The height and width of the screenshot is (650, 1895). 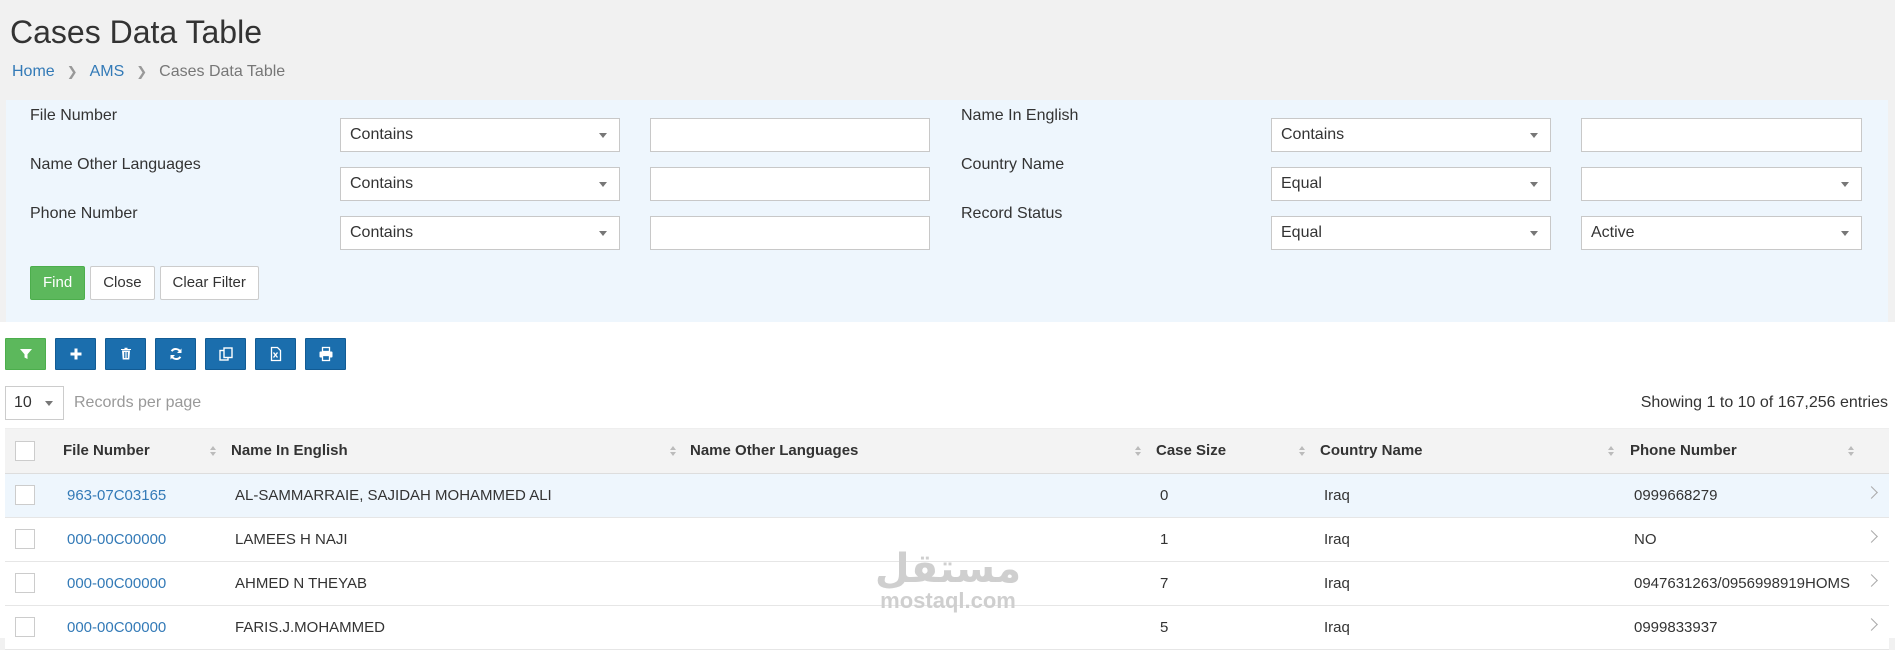 What do you see at coordinates (1013, 164) in the screenshot?
I see `filter-label-country: Country Name` at bounding box center [1013, 164].